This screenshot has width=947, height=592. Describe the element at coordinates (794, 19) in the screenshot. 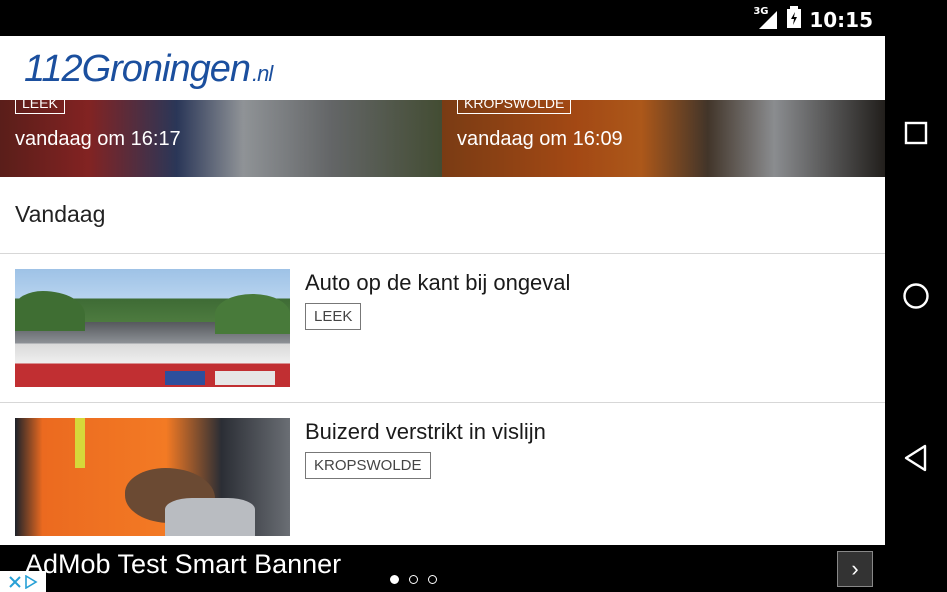

I see `battery-icon` at that location.